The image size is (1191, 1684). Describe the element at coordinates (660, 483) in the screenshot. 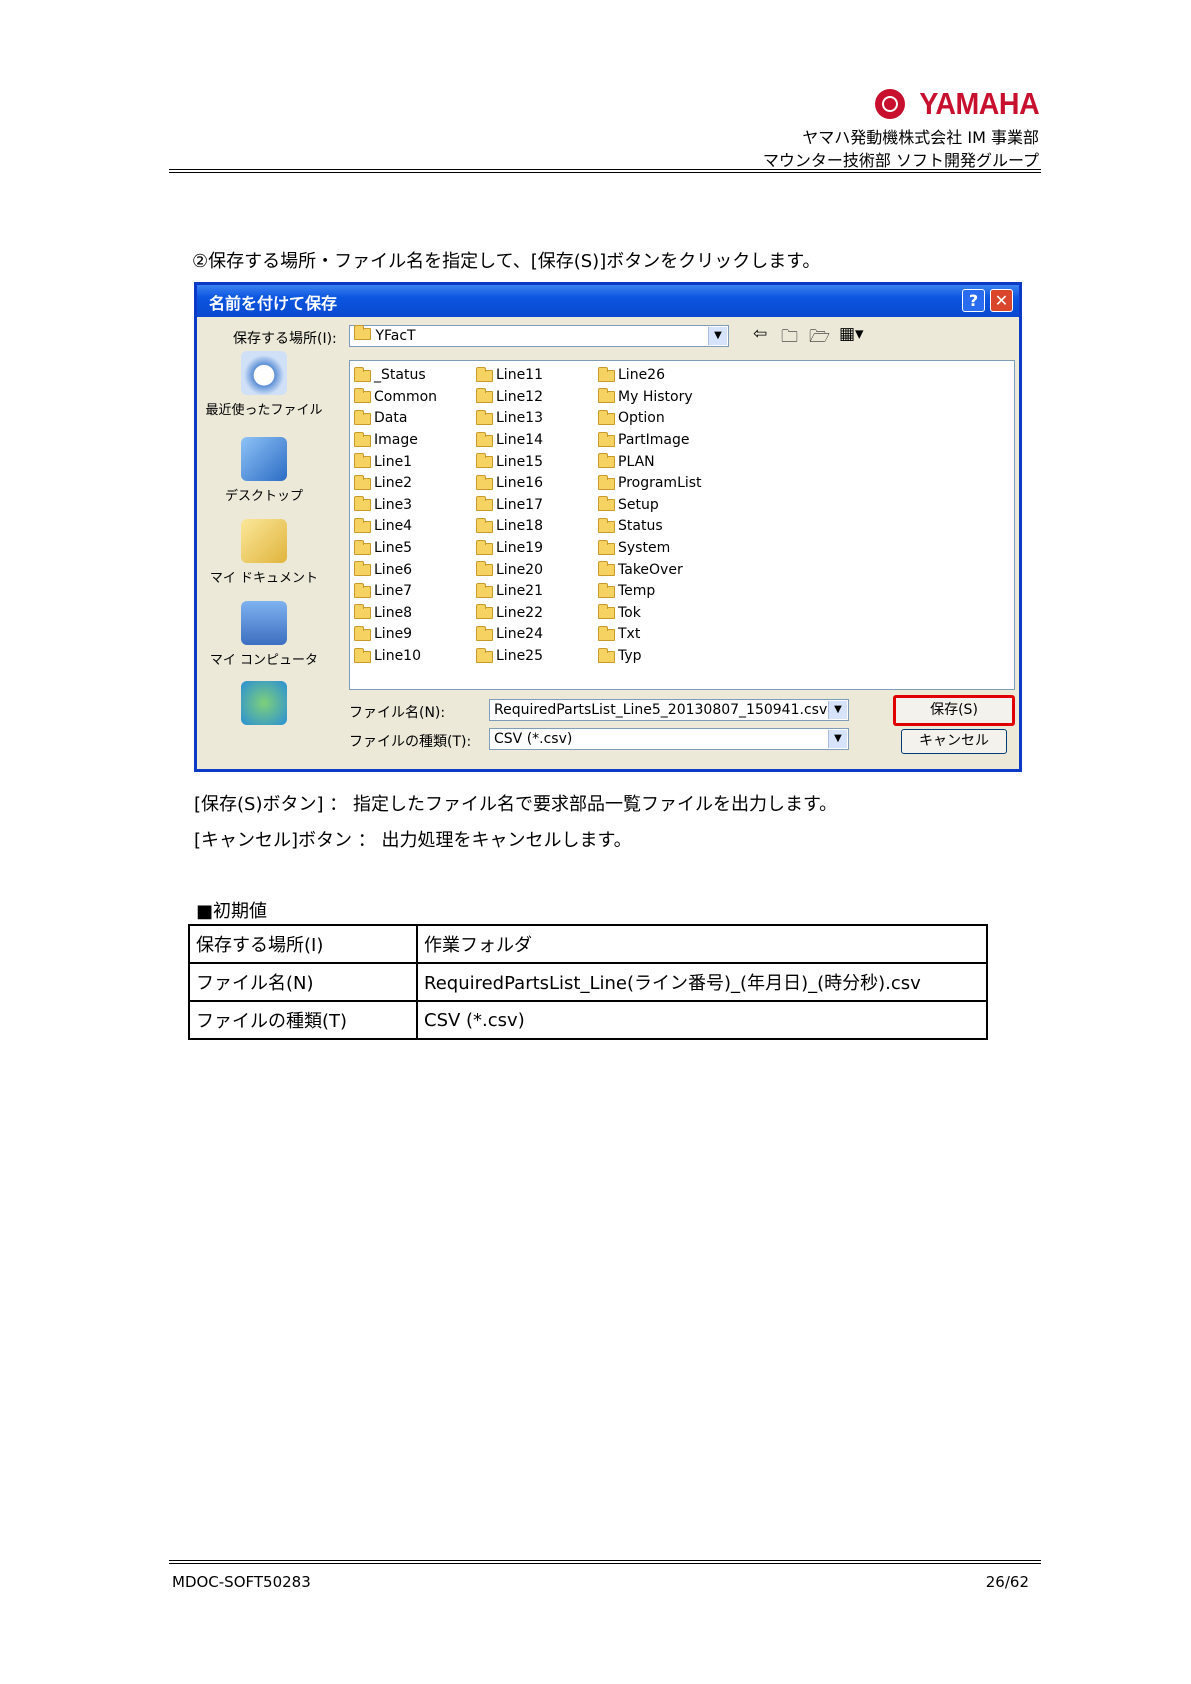

I see `folder-name: ProgramList` at that location.